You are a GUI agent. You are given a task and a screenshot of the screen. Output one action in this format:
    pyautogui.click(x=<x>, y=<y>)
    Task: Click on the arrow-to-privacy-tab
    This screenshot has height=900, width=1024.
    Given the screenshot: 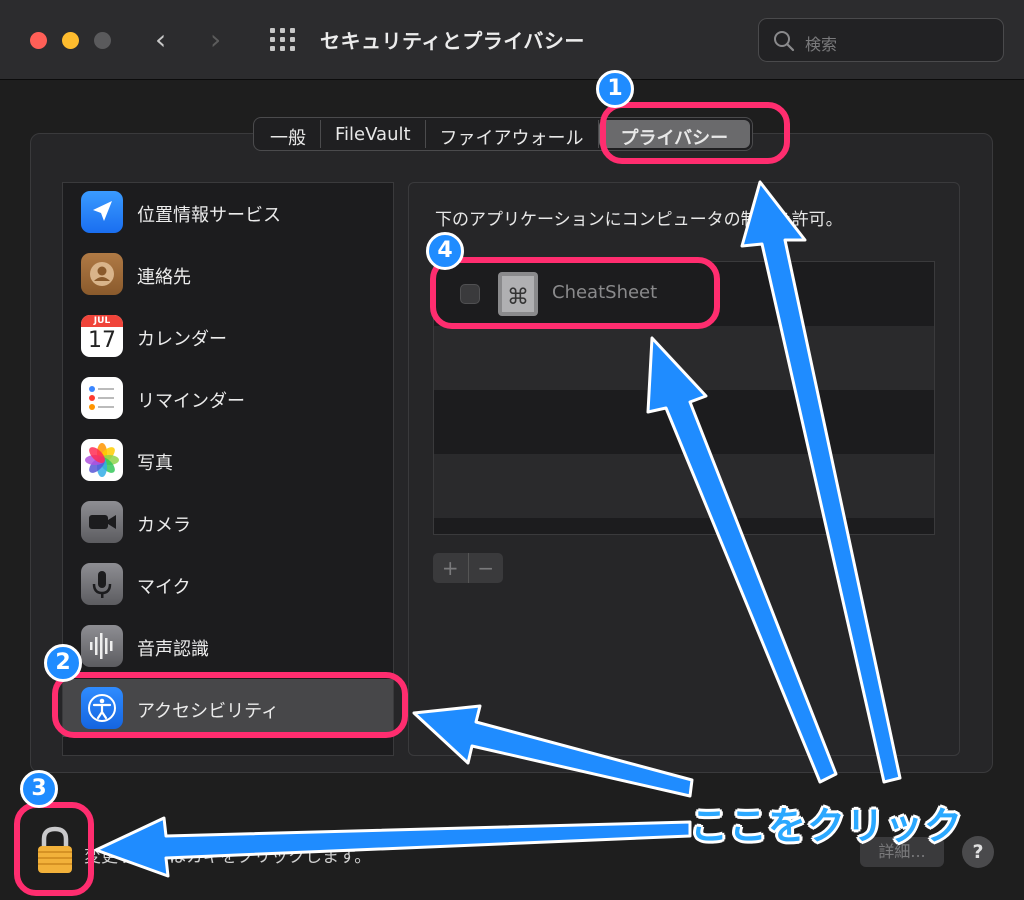 What is the action you would take?
    pyautogui.click(x=821, y=482)
    